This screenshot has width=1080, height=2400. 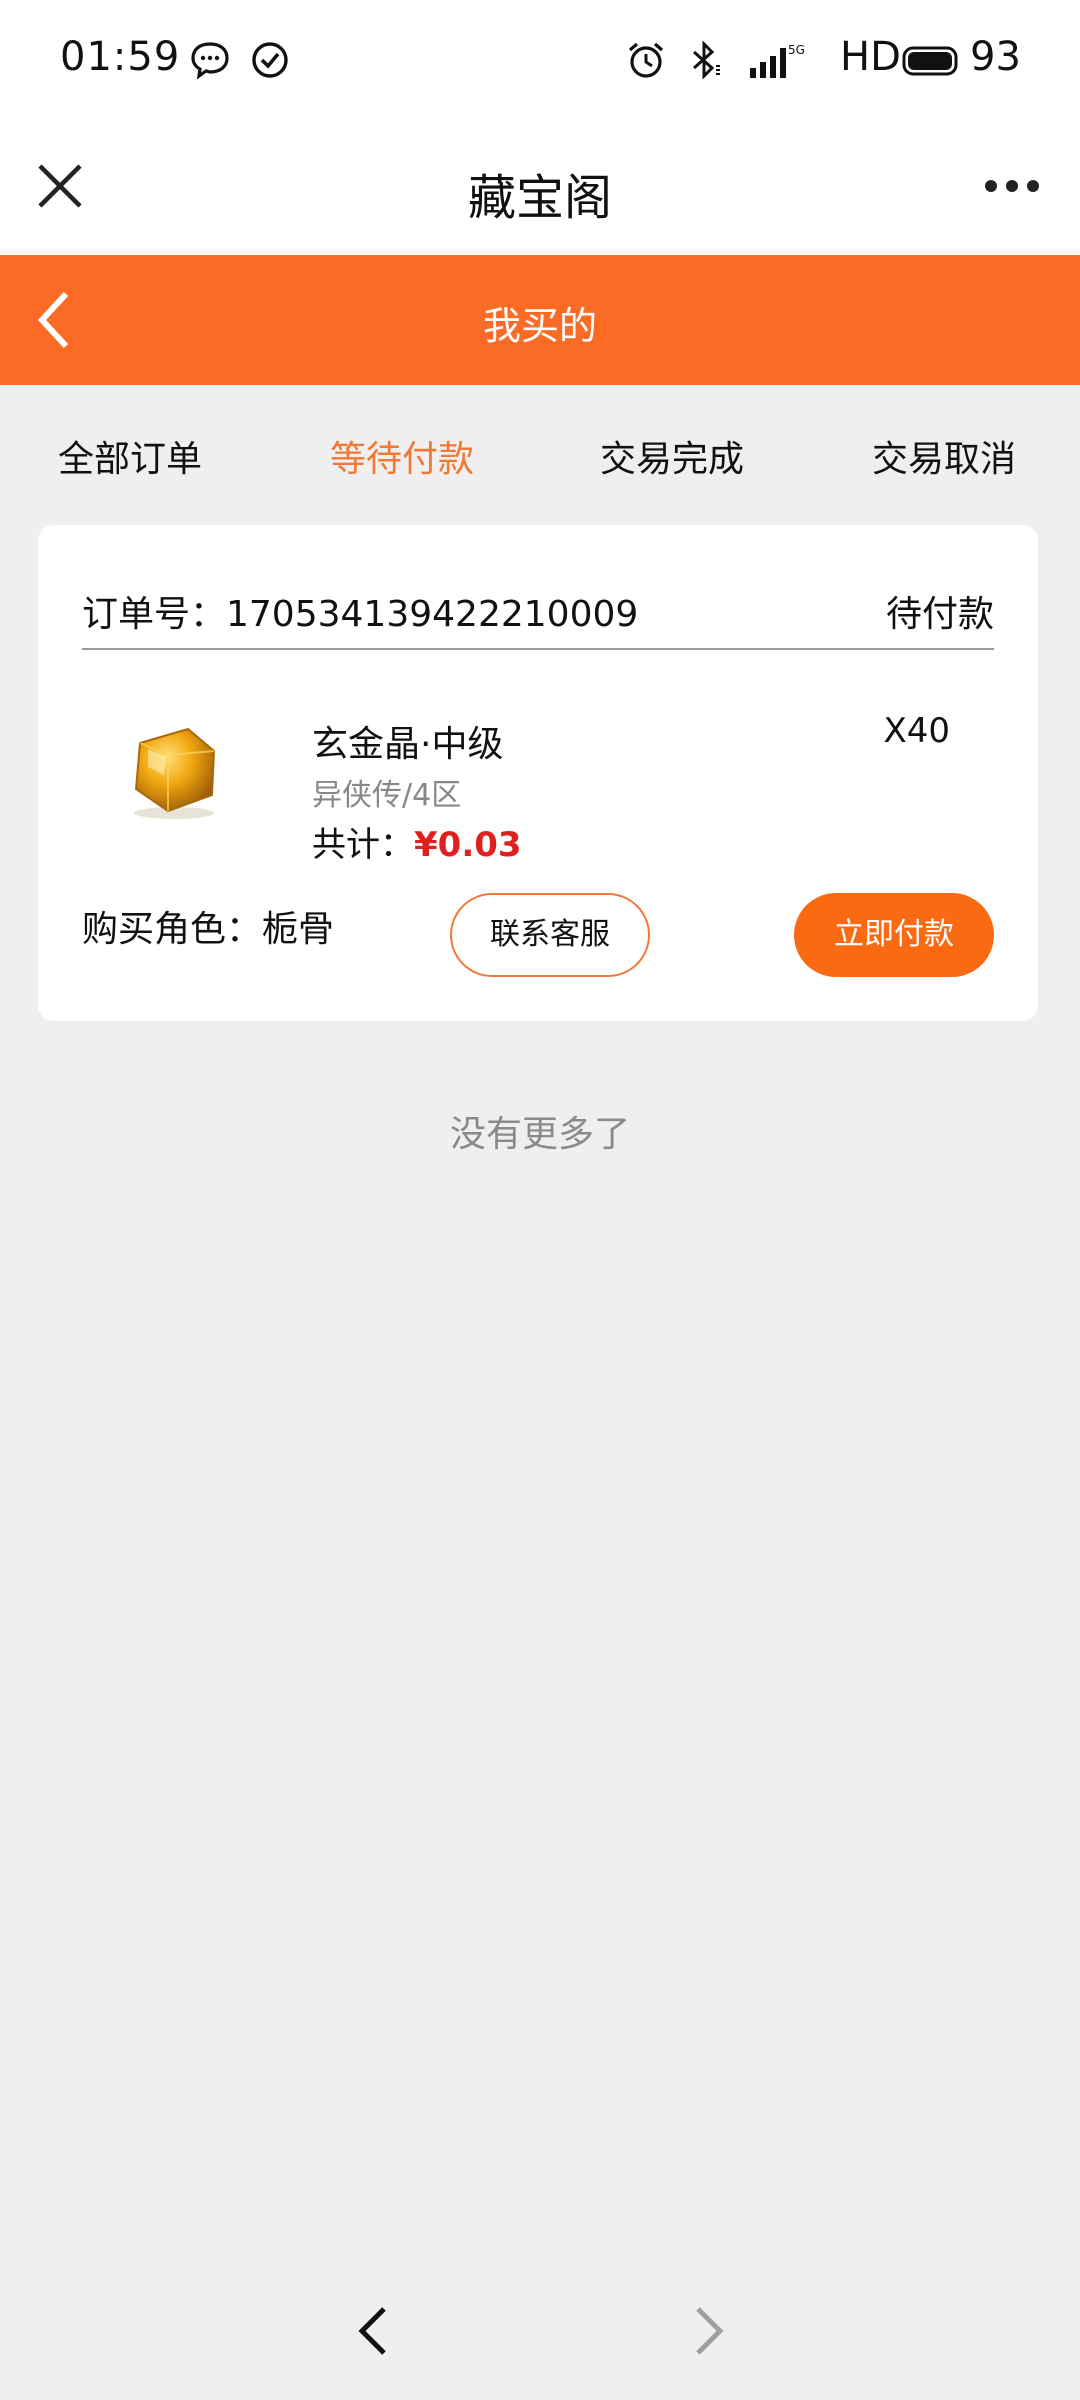 I want to click on item-name: 玄金晶·中级, so click(x=408, y=744).